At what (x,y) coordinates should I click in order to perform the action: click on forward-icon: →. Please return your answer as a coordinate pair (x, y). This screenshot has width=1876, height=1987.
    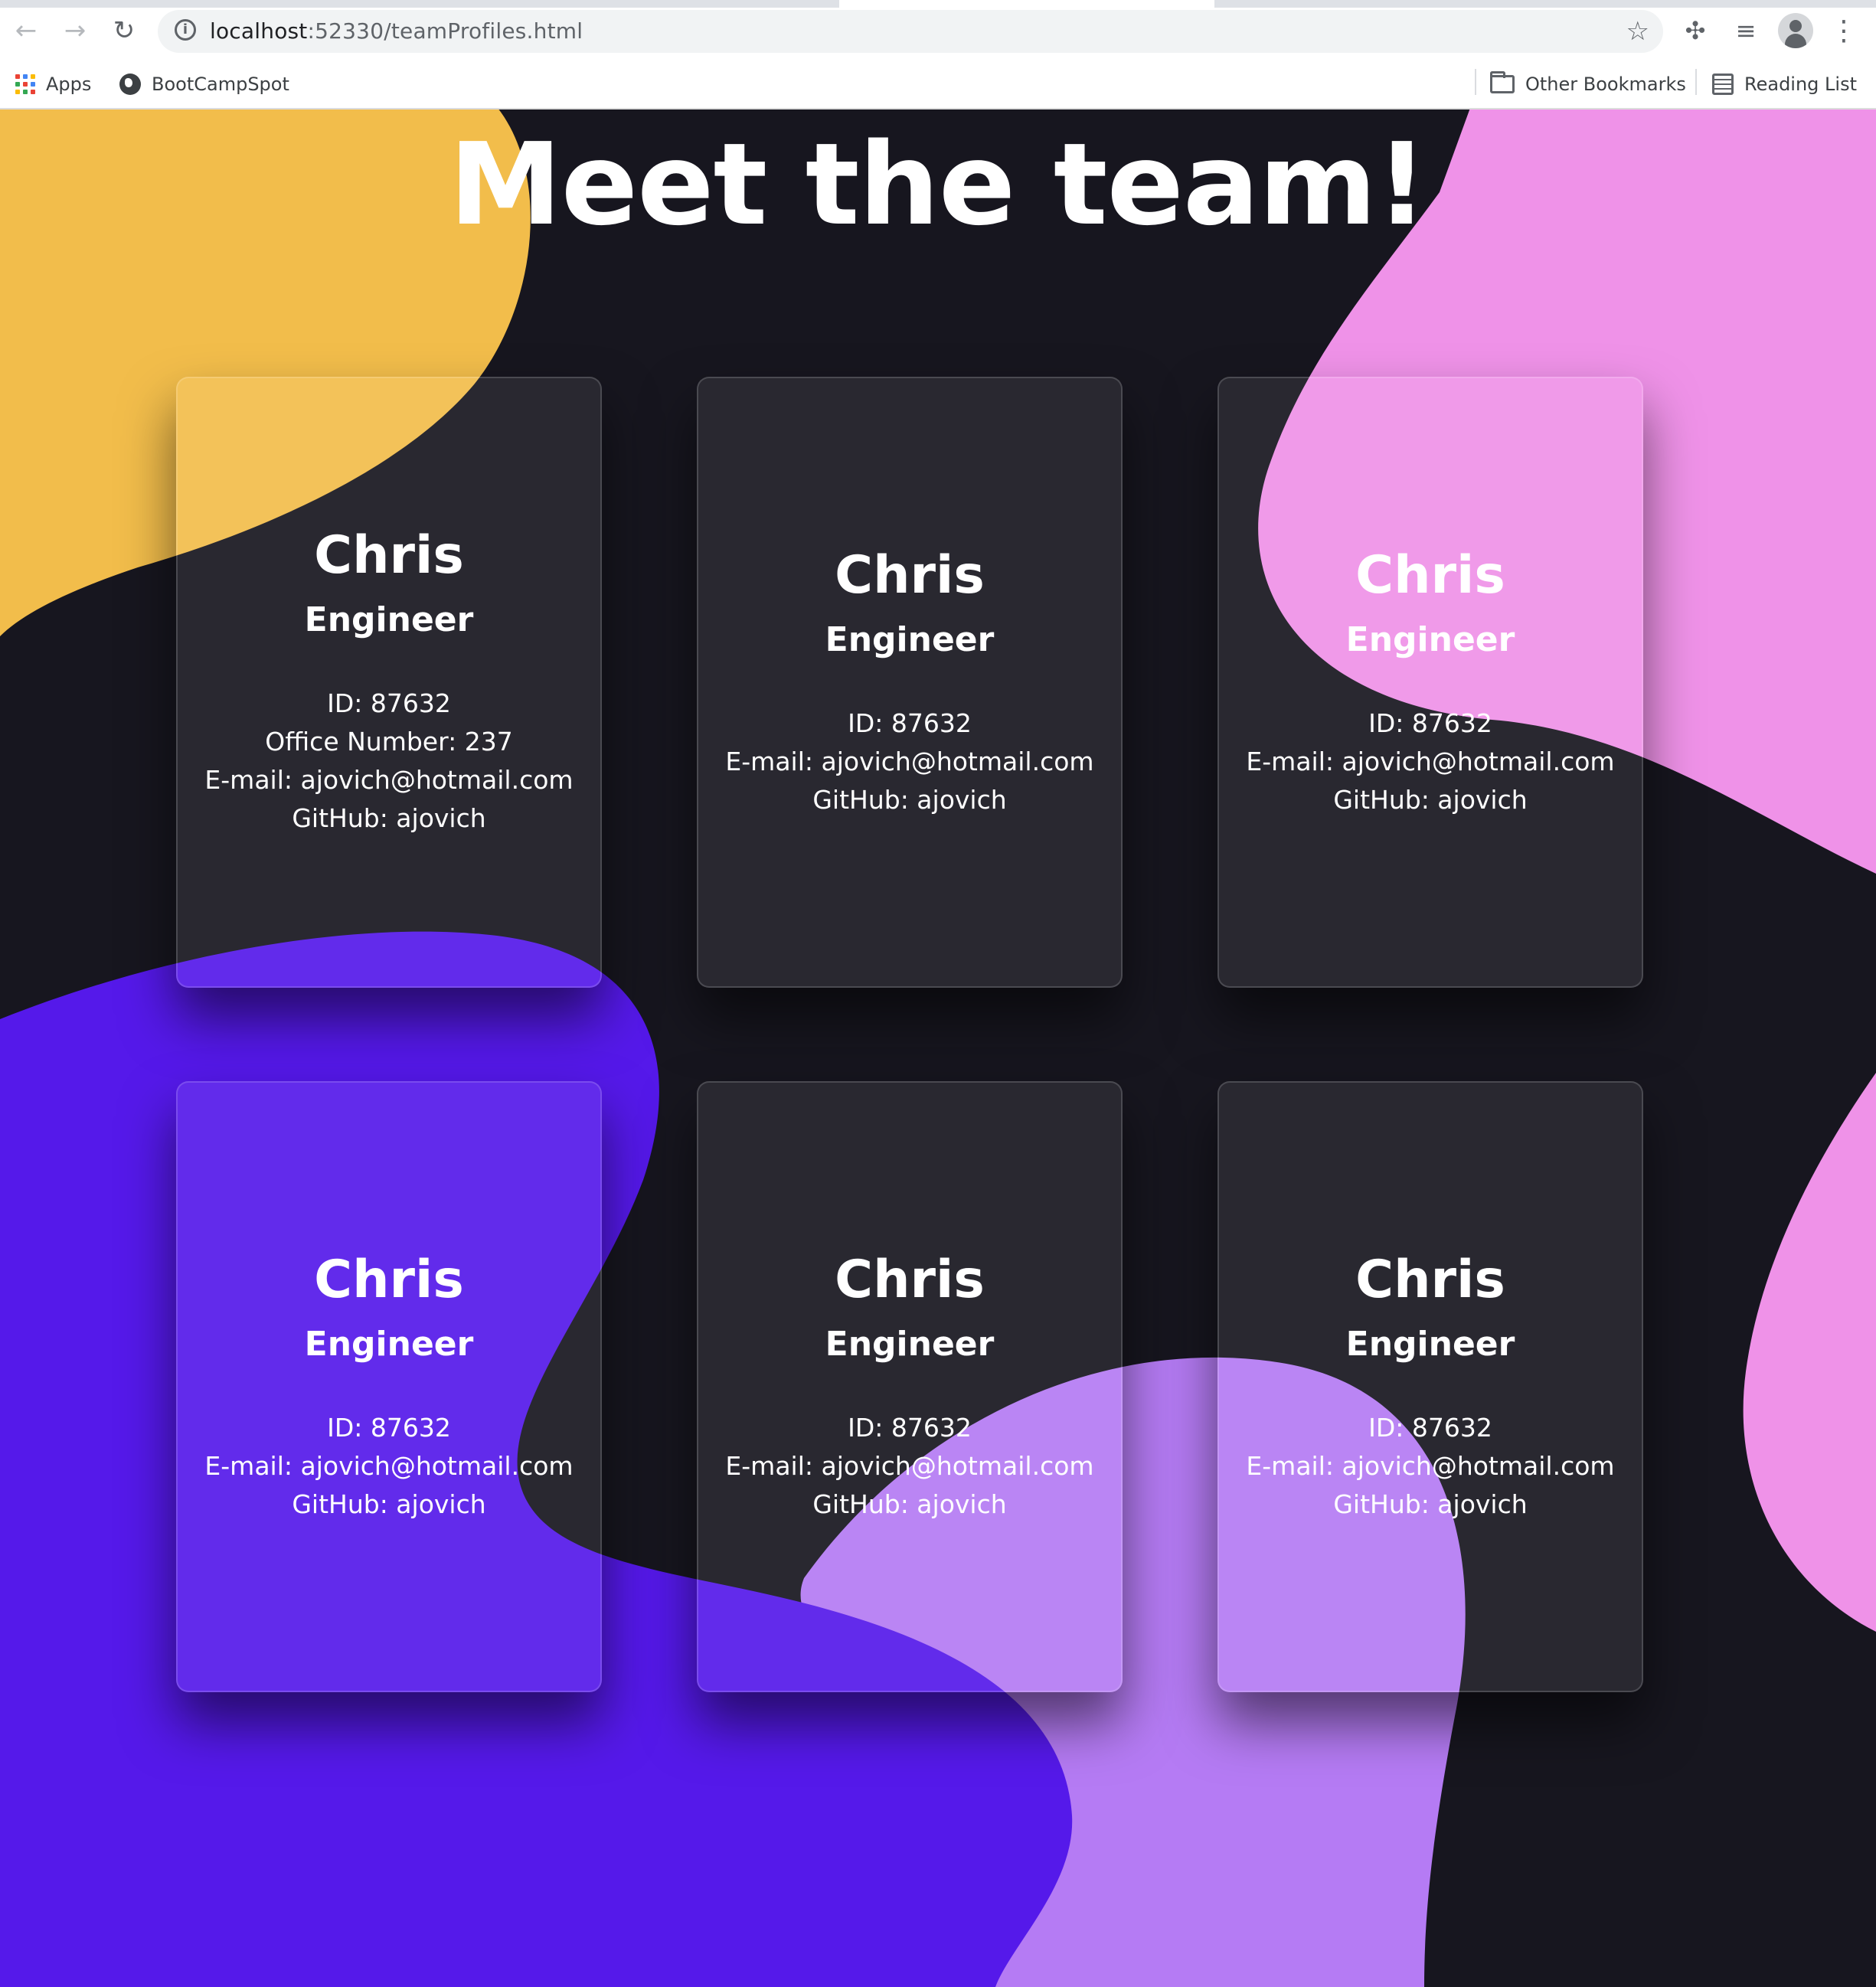
    Looking at the image, I should click on (75, 30).